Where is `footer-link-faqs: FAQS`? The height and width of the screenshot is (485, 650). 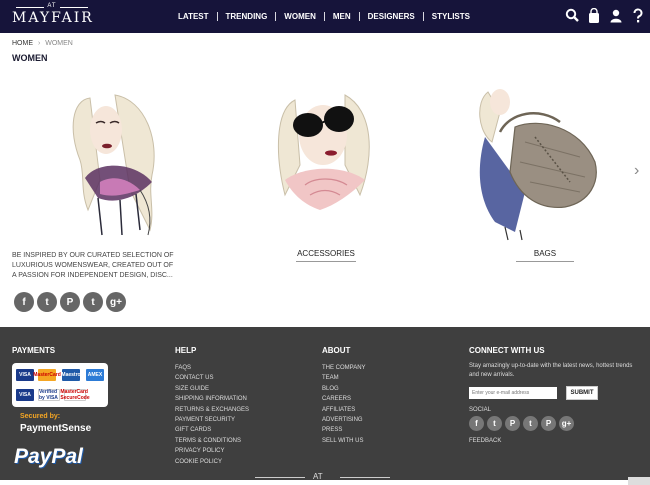 footer-link-faqs: FAQS is located at coordinates (212, 368).